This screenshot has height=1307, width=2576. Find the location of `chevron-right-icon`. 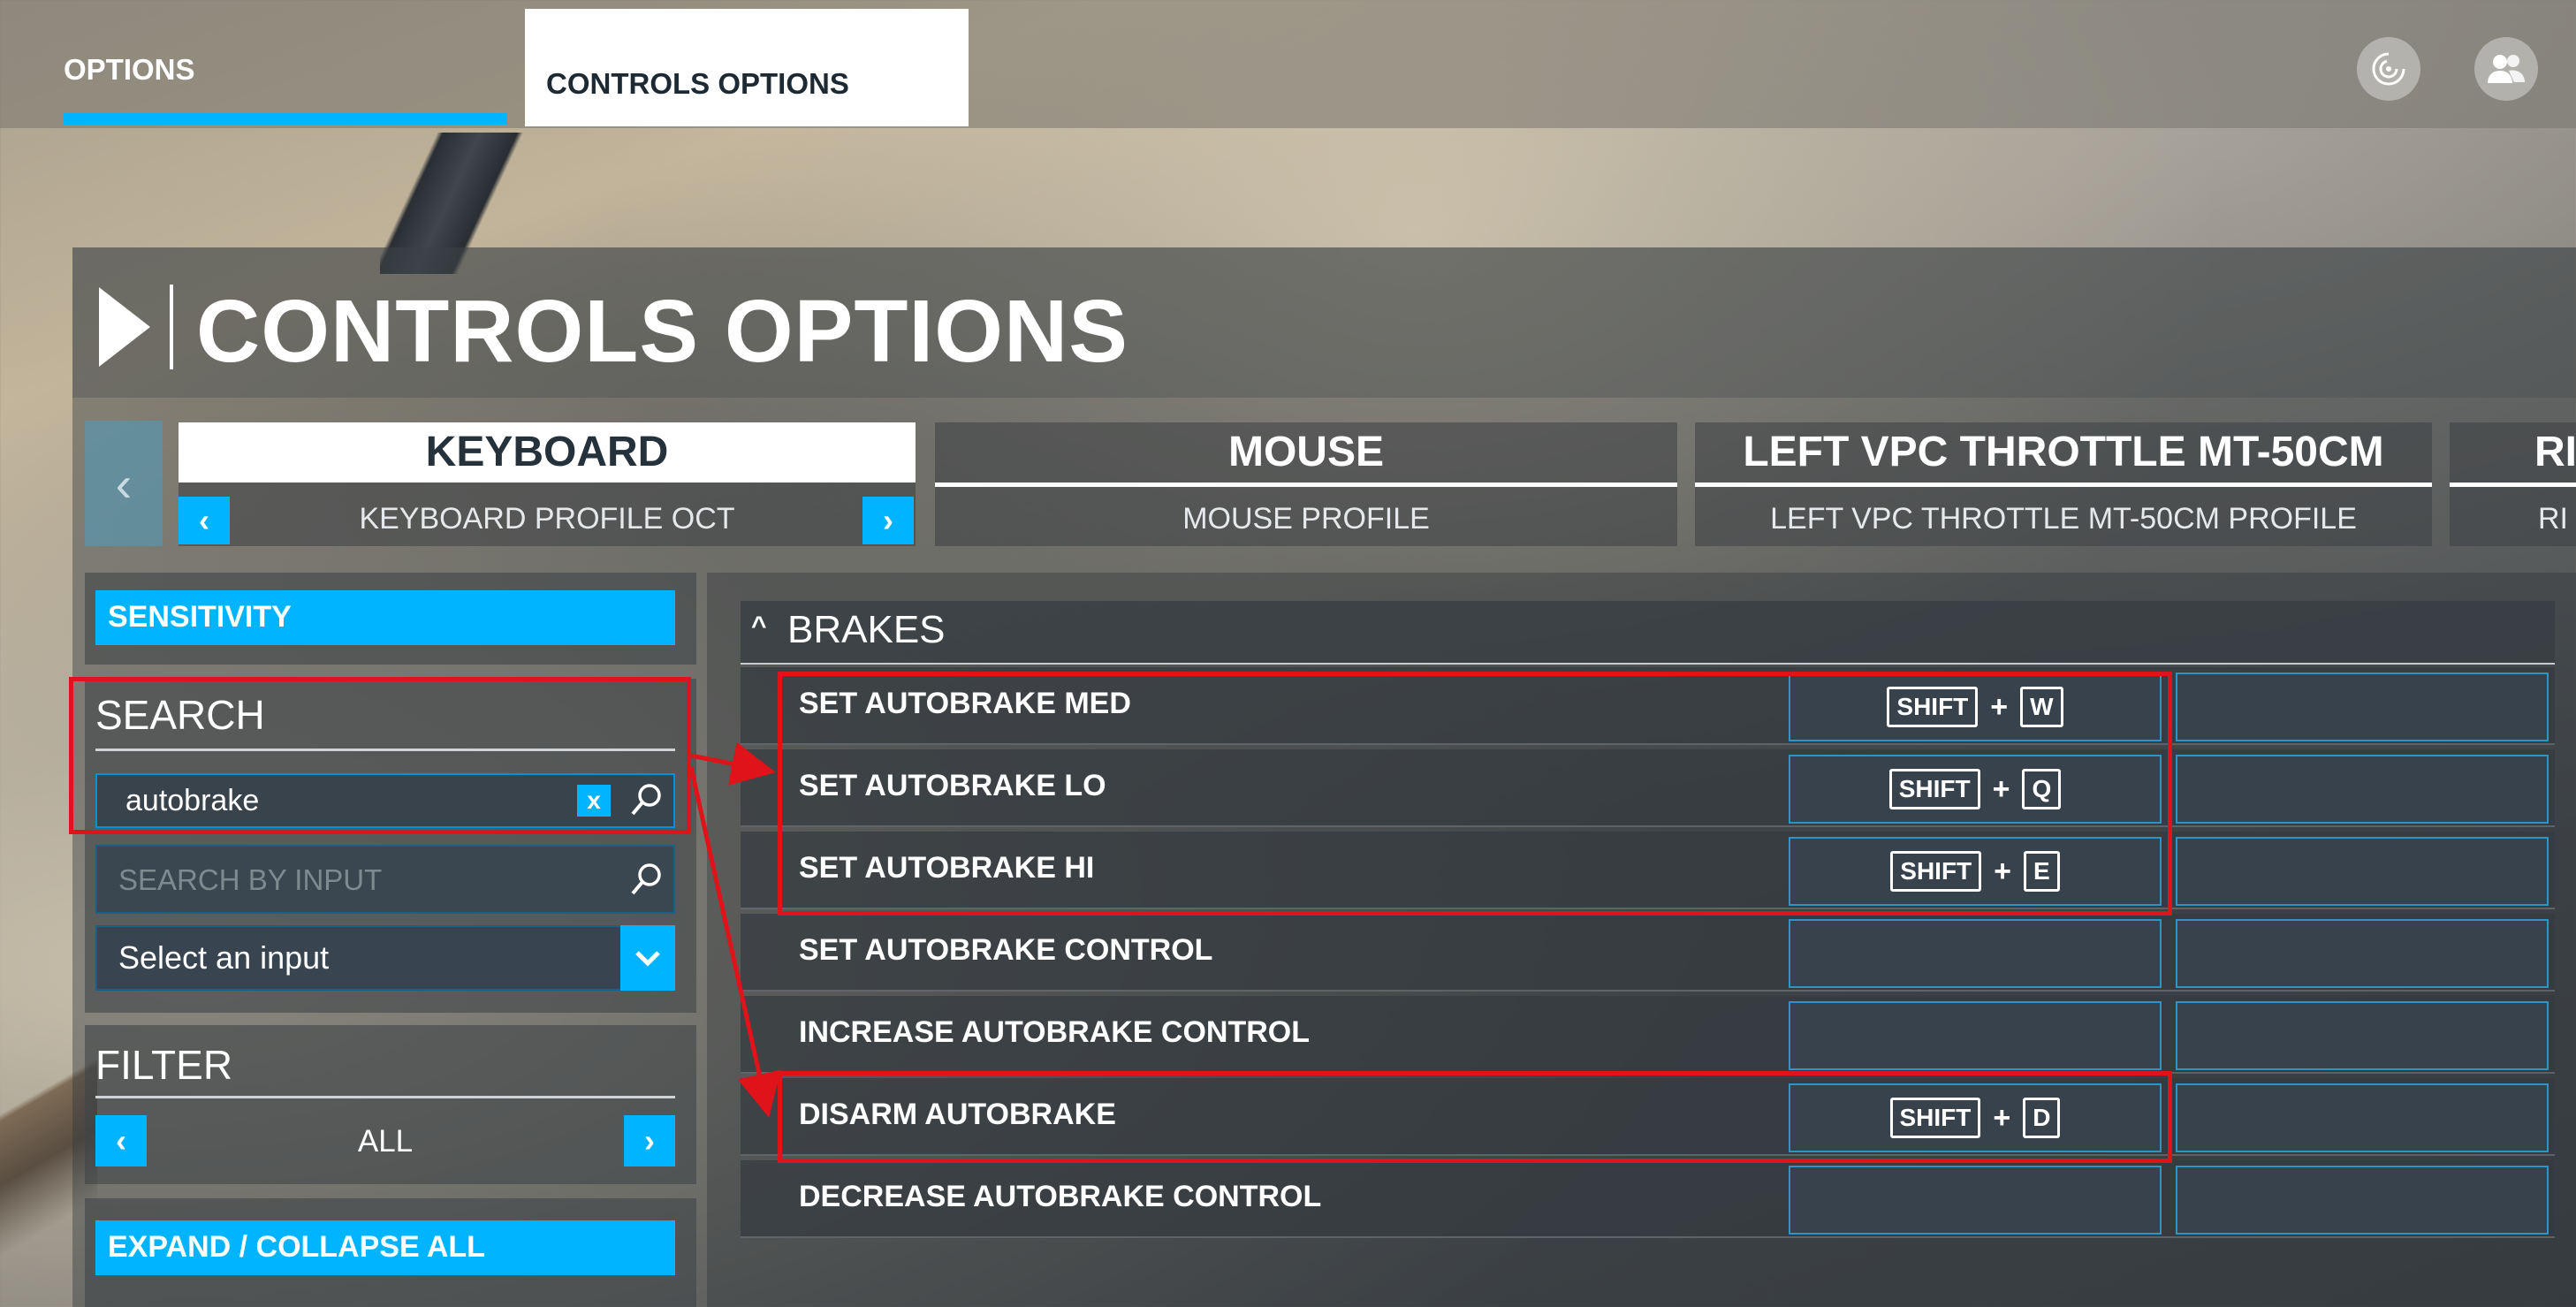

chevron-right-icon is located at coordinates (124, 327).